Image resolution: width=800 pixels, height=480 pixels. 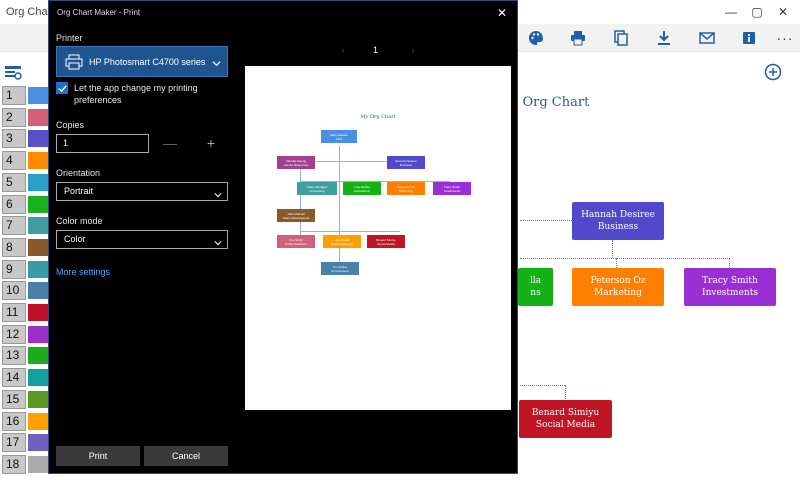 What do you see at coordinates (62, 88) in the screenshot?
I see `printing-preferences-checkbox` at bounding box center [62, 88].